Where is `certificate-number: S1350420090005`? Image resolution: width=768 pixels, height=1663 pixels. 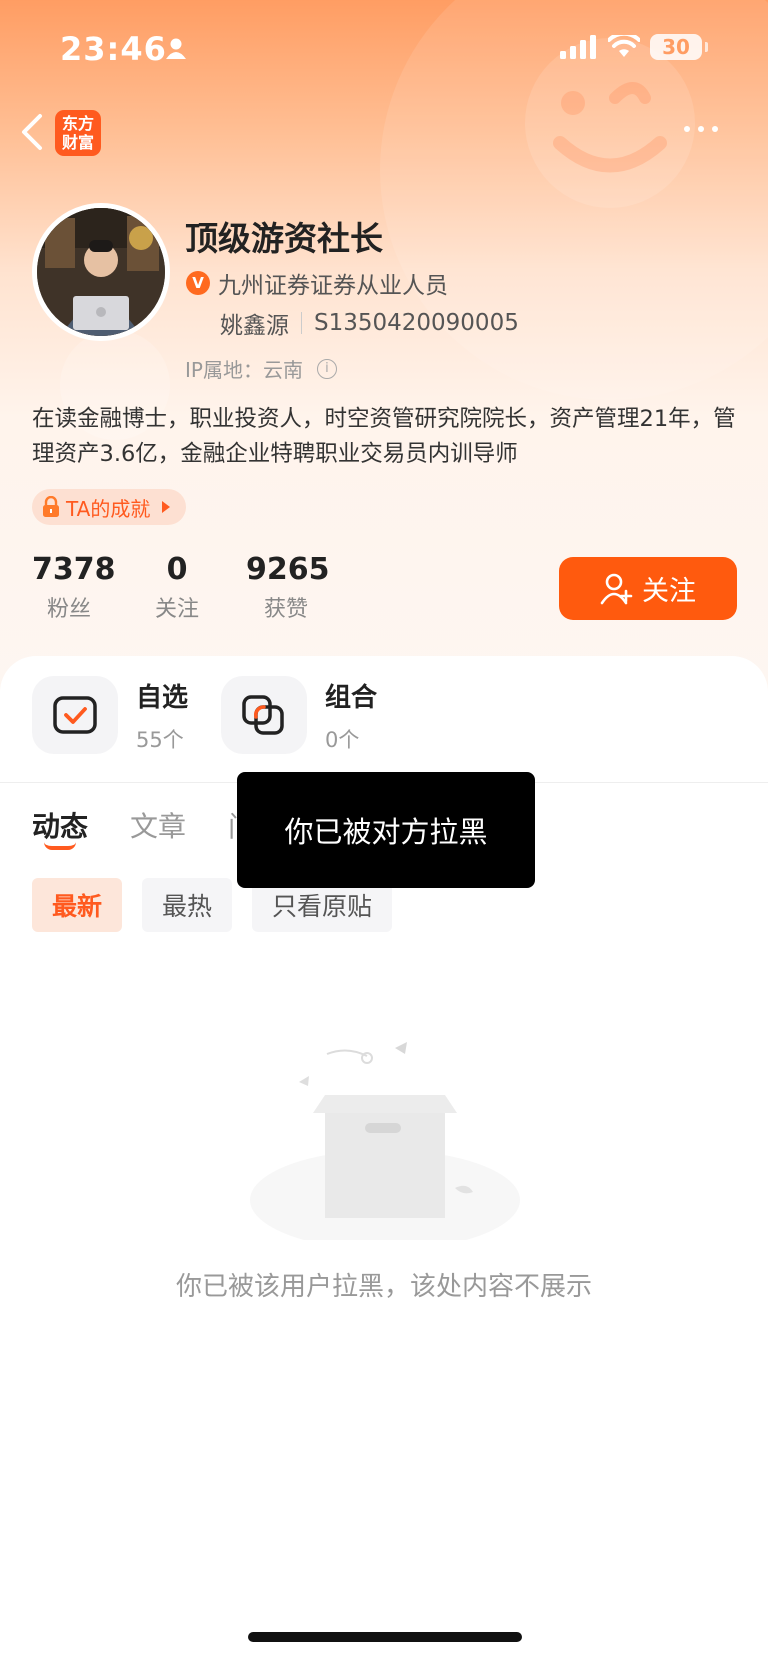
certificate-number: S1350420090005 is located at coordinates (416, 323).